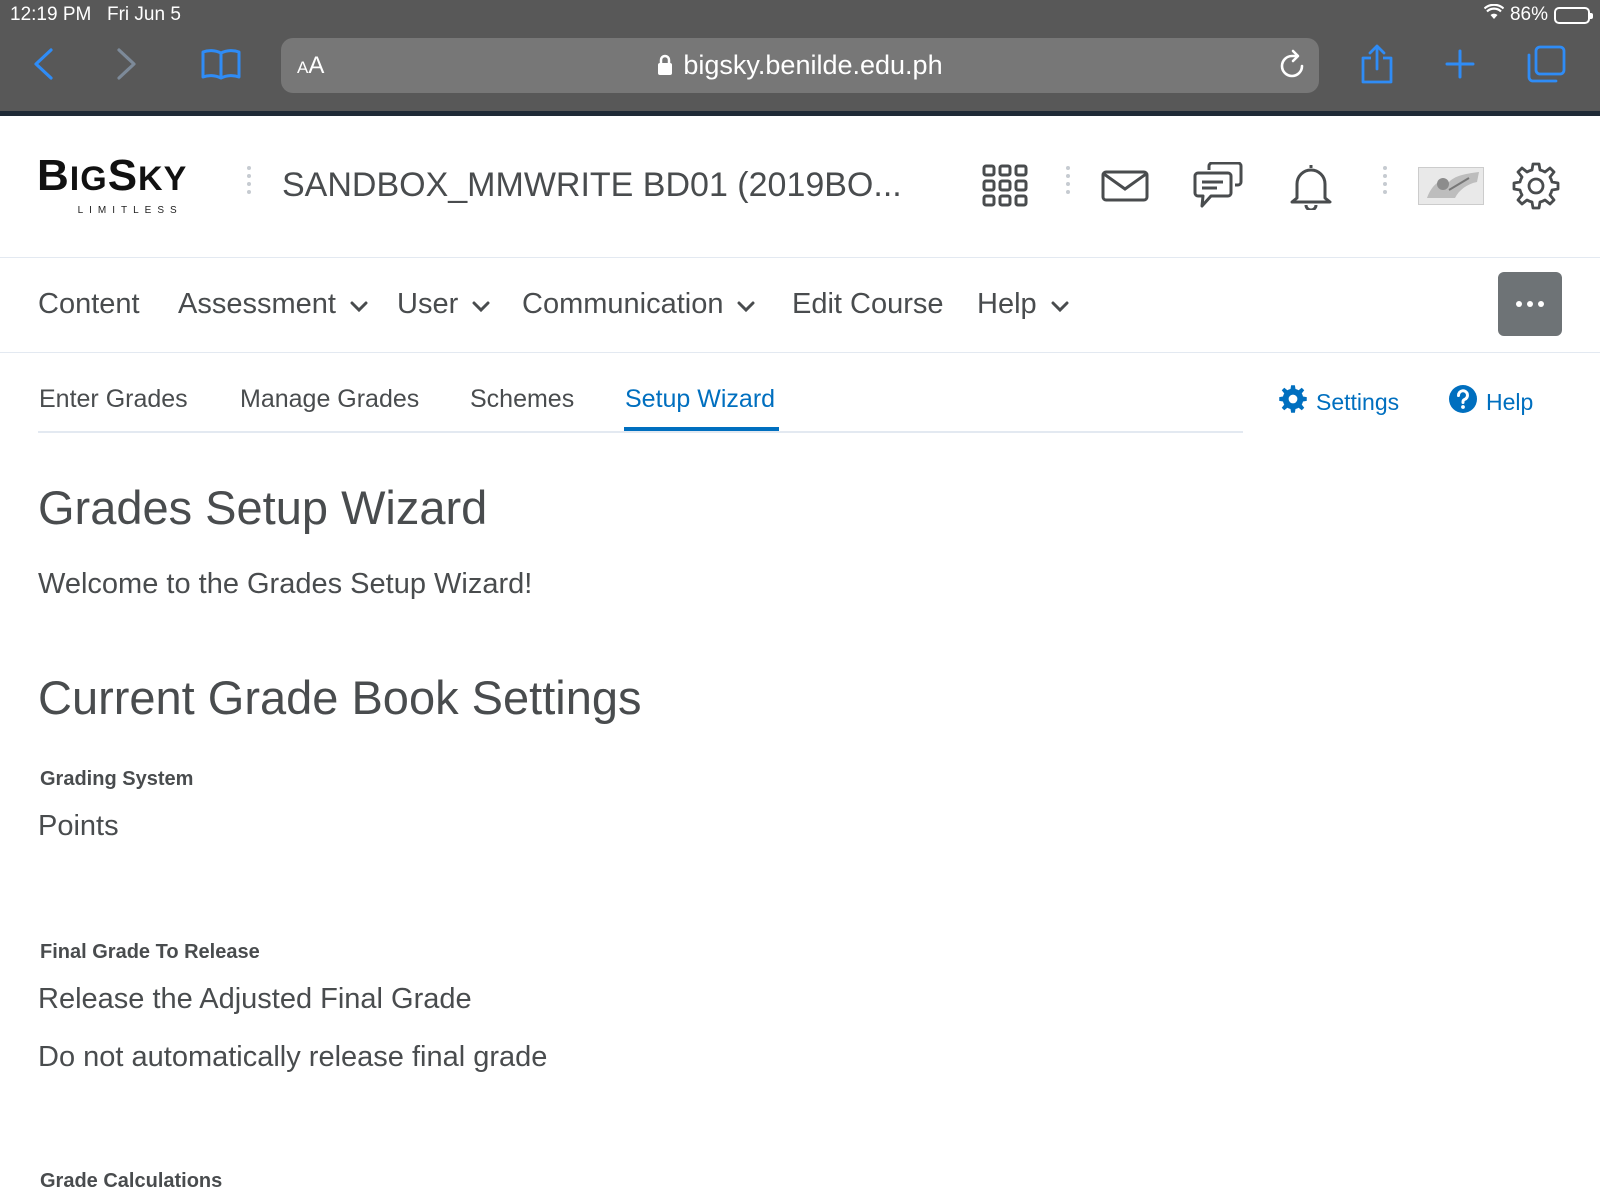 This screenshot has width=1600, height=1200. What do you see at coordinates (273, 304) in the screenshot?
I see `nav-assessment: Assessment` at bounding box center [273, 304].